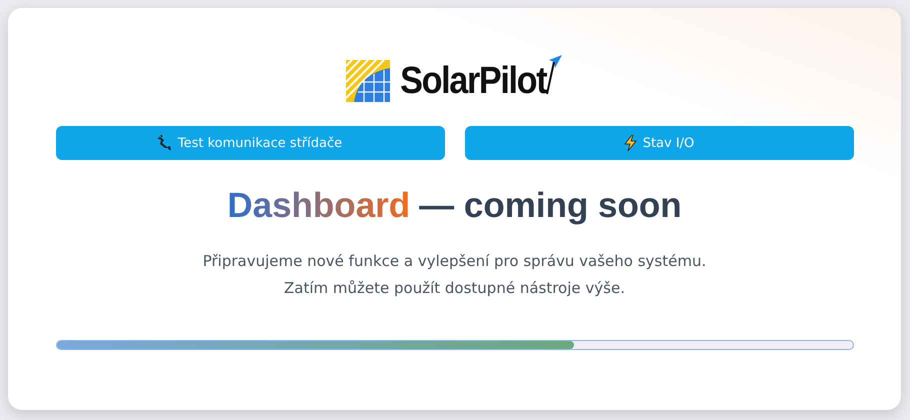 The width and height of the screenshot is (910, 420). Describe the element at coordinates (454, 261) in the screenshot. I see `description-text: Připravujeme nové funkce a vylepšení pro správu vašeho systému.` at that location.